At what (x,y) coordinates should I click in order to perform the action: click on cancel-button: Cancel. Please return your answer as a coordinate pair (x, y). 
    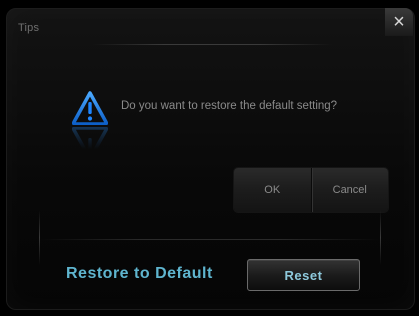
    Looking at the image, I should click on (349, 190).